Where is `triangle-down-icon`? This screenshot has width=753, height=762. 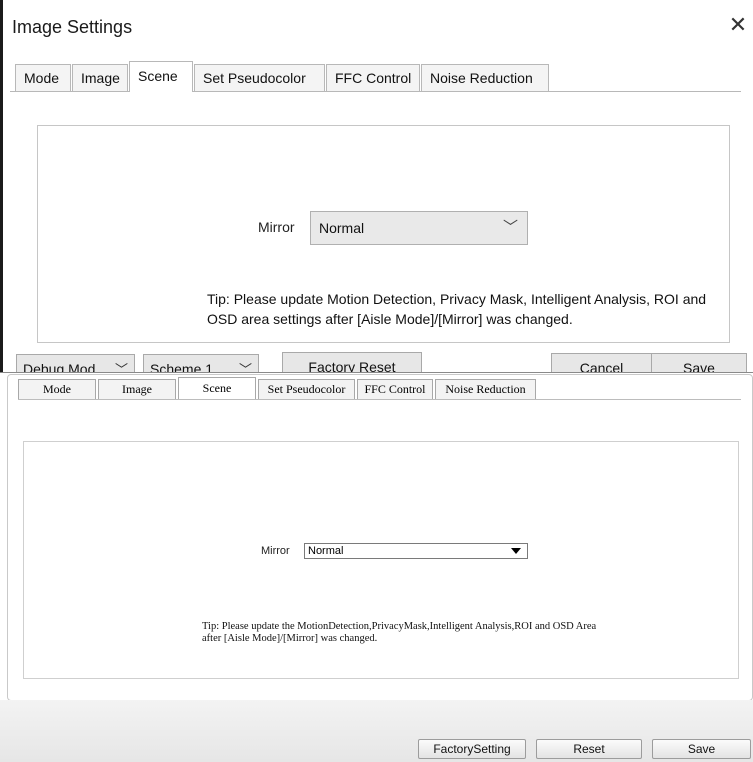 triangle-down-icon is located at coordinates (516, 551).